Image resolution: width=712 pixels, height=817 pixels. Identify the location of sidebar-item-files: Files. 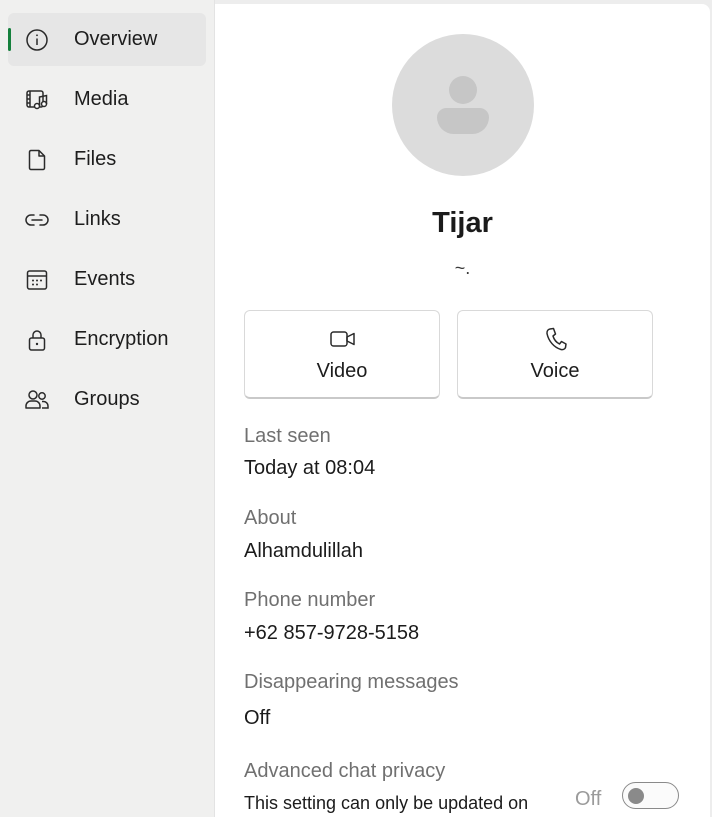
(107, 159).